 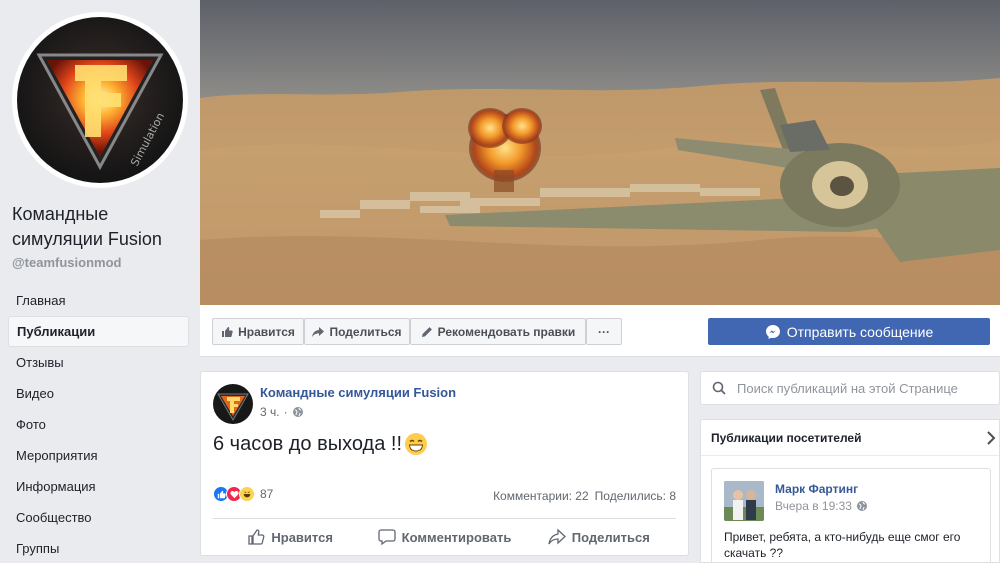 What do you see at coordinates (744, 501) in the screenshot?
I see `visitor-avatar` at bounding box center [744, 501].